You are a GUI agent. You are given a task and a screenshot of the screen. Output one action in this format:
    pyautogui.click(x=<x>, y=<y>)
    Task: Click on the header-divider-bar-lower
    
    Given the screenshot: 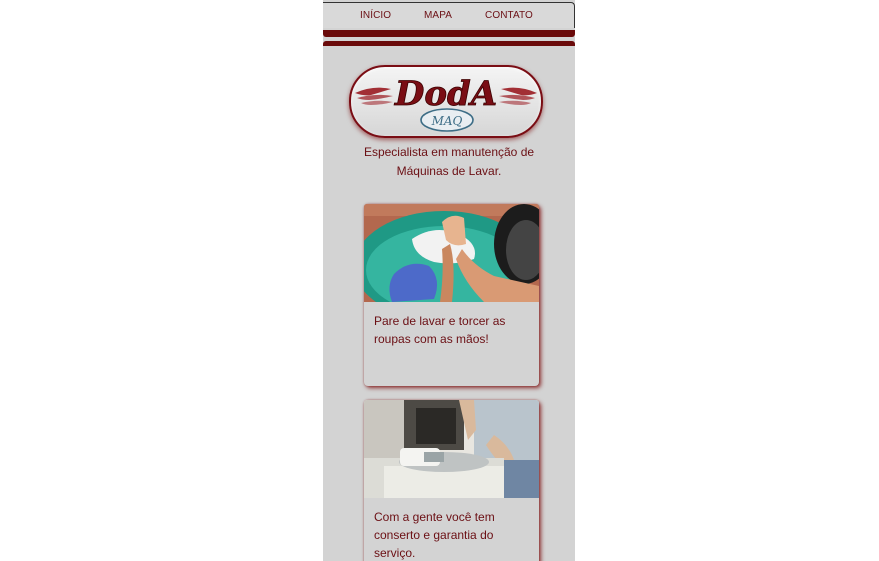 What is the action you would take?
    pyautogui.click(x=449, y=43)
    